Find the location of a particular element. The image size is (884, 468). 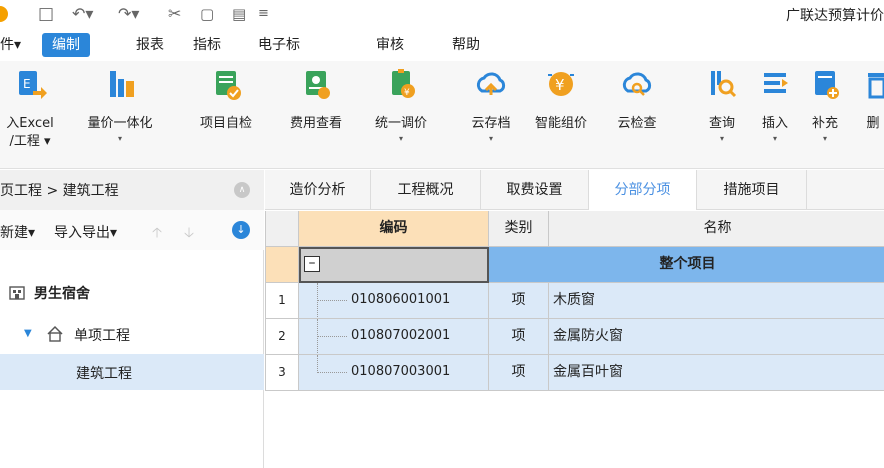

tab-project-overview: 工程概况 is located at coordinates (426, 190).